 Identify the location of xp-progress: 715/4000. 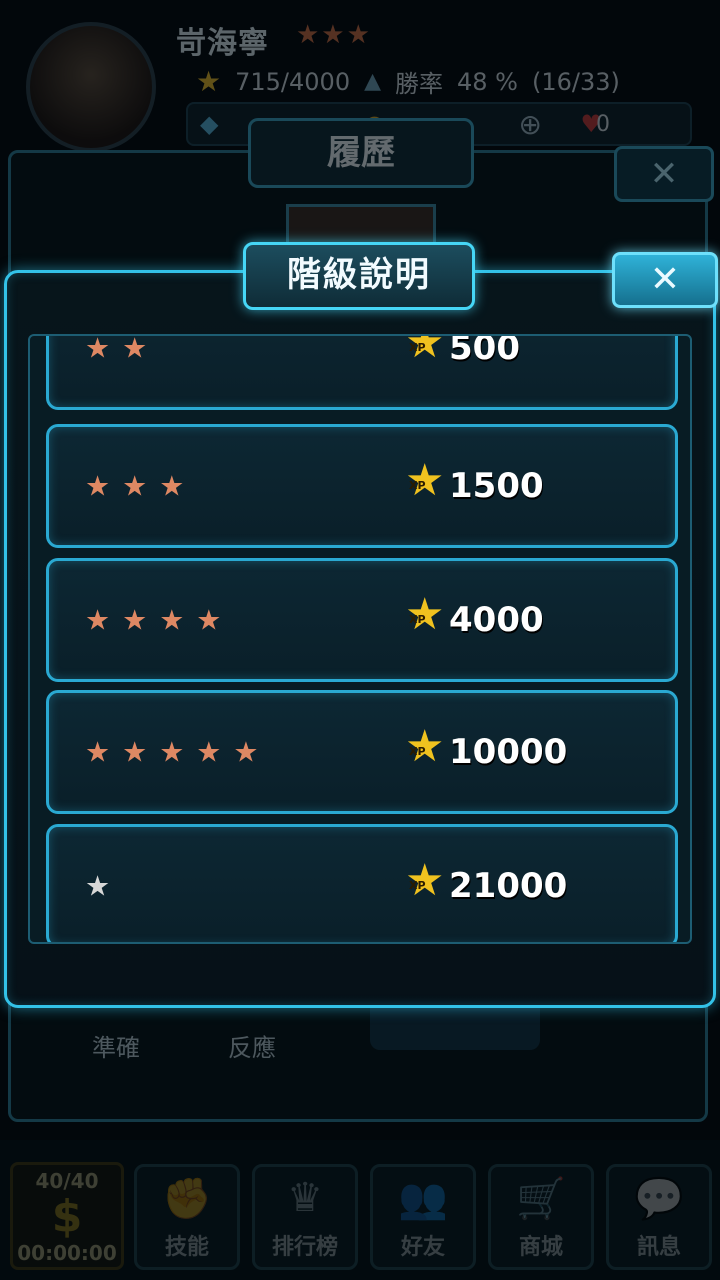
(293, 81).